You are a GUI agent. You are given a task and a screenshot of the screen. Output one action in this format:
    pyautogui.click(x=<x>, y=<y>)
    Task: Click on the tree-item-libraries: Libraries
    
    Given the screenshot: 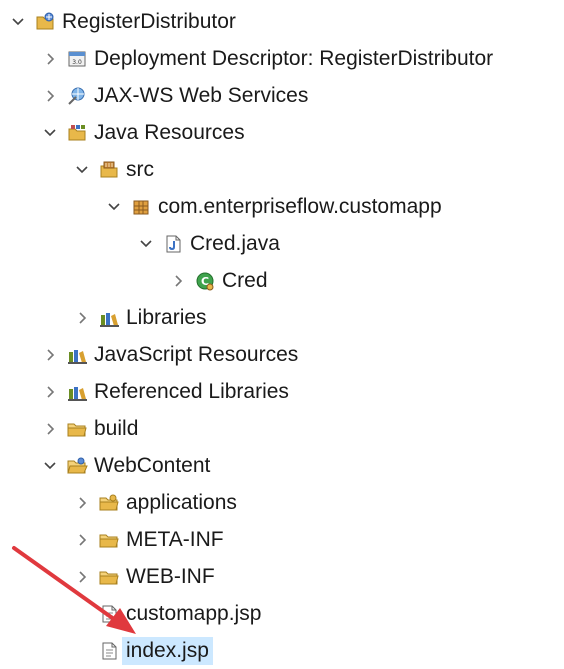 What is the action you would take?
    pyautogui.click(x=140, y=317)
    